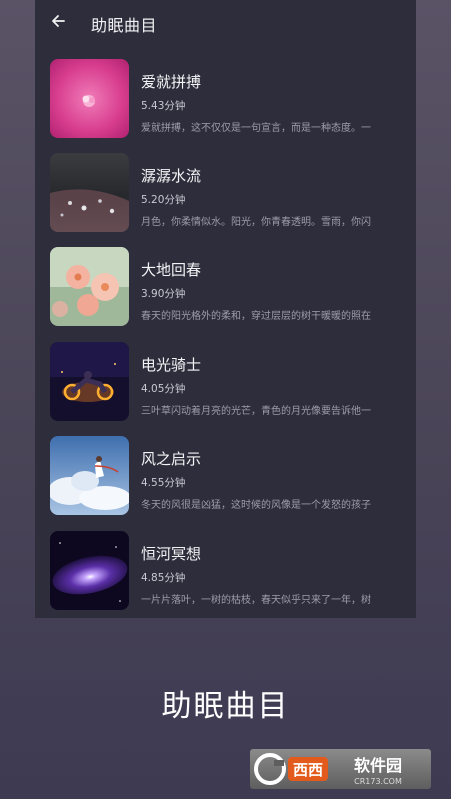 The image size is (451, 799). Describe the element at coordinates (124, 25) in the screenshot. I see `page-title: 助眠曲目` at that location.